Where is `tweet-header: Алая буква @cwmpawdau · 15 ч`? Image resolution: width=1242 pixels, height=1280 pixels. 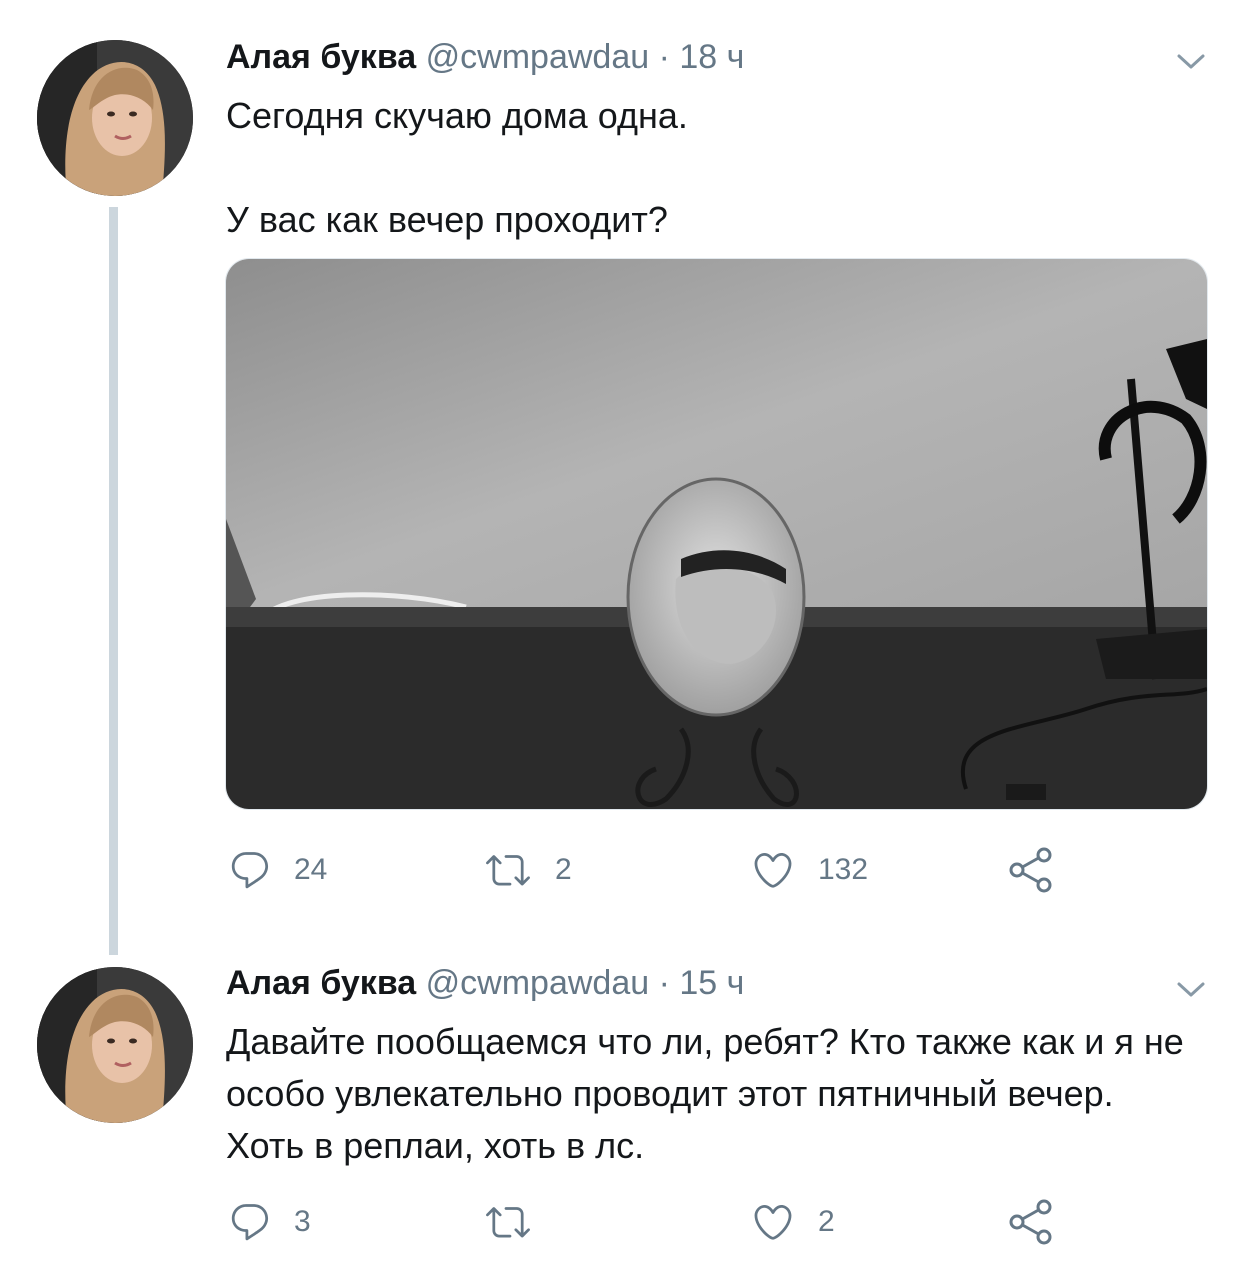 tweet-header: Алая буква @cwmpawdau · 15 ч is located at coordinates (485, 983).